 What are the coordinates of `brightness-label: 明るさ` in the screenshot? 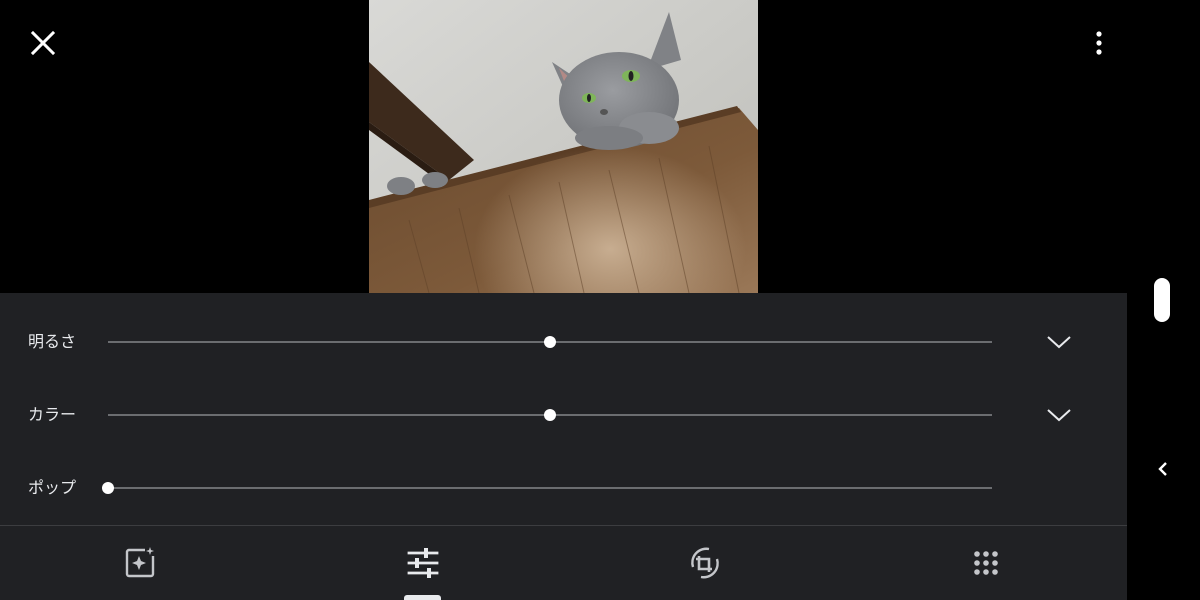 It's located at (52, 341).